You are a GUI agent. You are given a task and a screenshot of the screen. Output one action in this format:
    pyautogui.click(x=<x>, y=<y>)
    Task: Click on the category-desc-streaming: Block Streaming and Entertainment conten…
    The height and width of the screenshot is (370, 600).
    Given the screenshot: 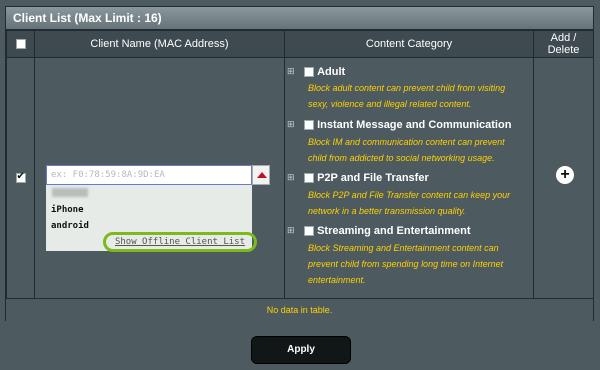 What is the action you would take?
    pyautogui.click(x=424, y=264)
    